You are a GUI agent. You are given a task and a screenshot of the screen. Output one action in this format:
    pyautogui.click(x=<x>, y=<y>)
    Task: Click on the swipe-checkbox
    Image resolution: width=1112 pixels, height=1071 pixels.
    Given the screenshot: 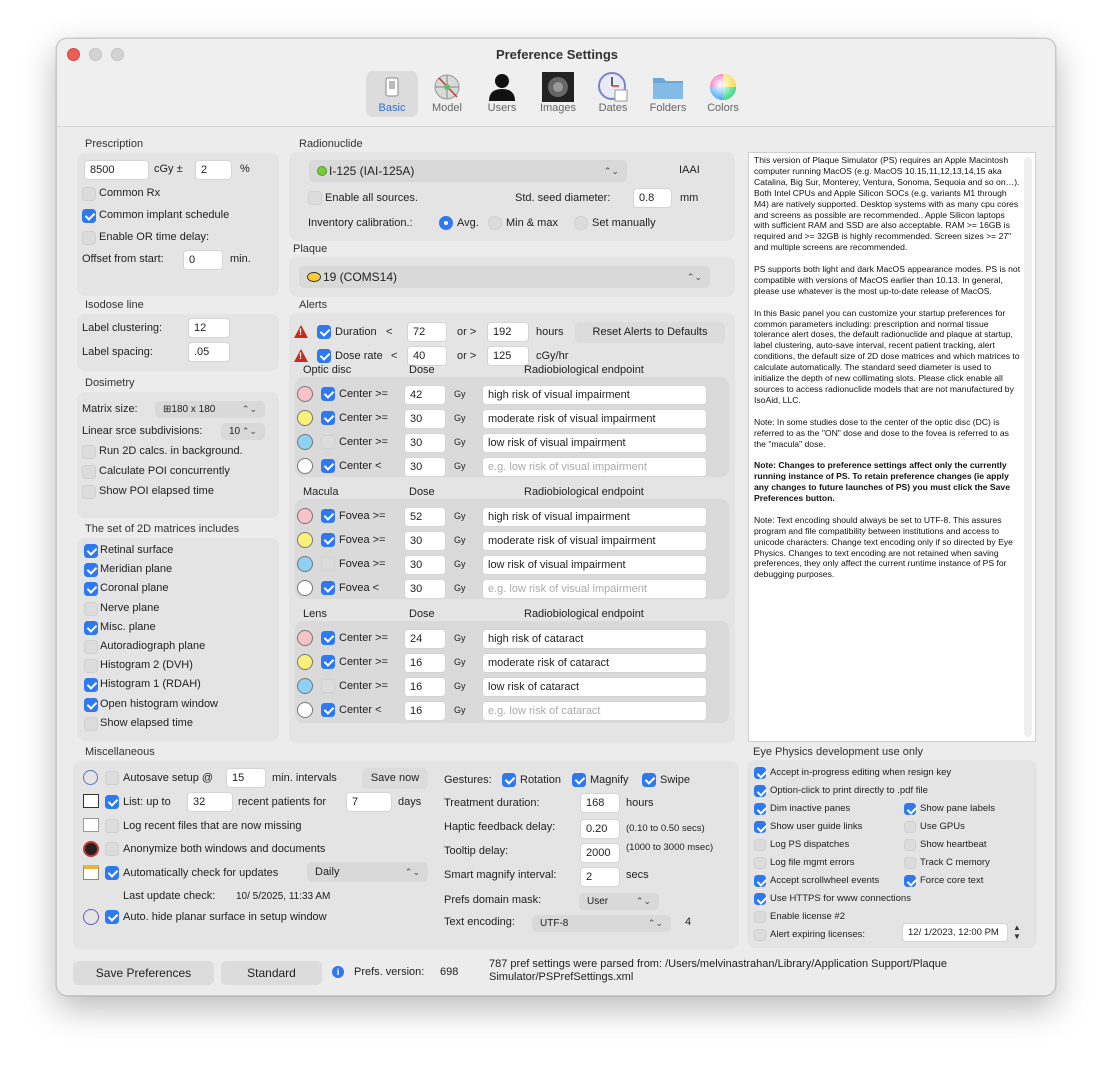 What is the action you would take?
    pyautogui.click(x=649, y=780)
    